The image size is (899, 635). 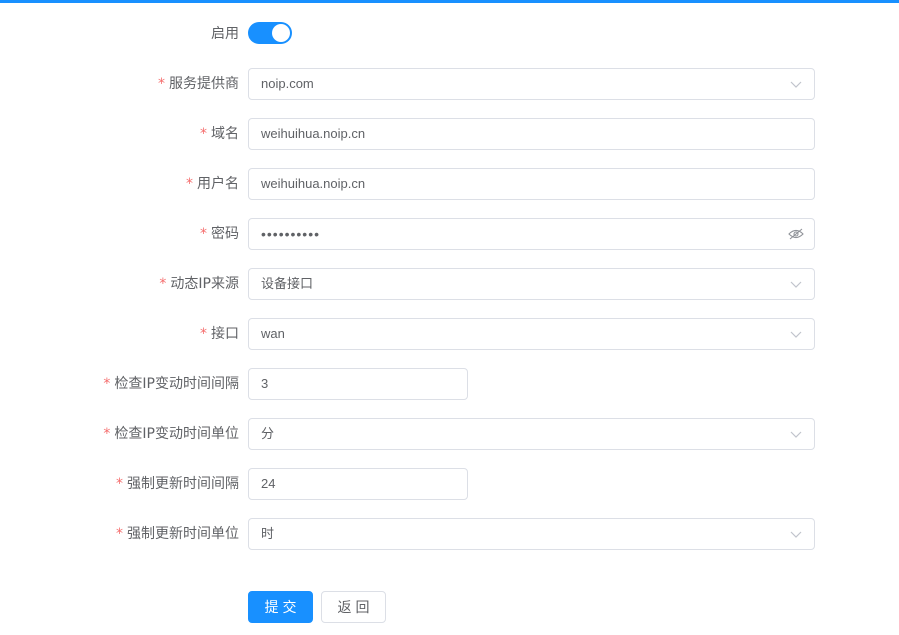 What do you see at coordinates (531, 434) in the screenshot?
I see `check-unit-select: 分` at bounding box center [531, 434].